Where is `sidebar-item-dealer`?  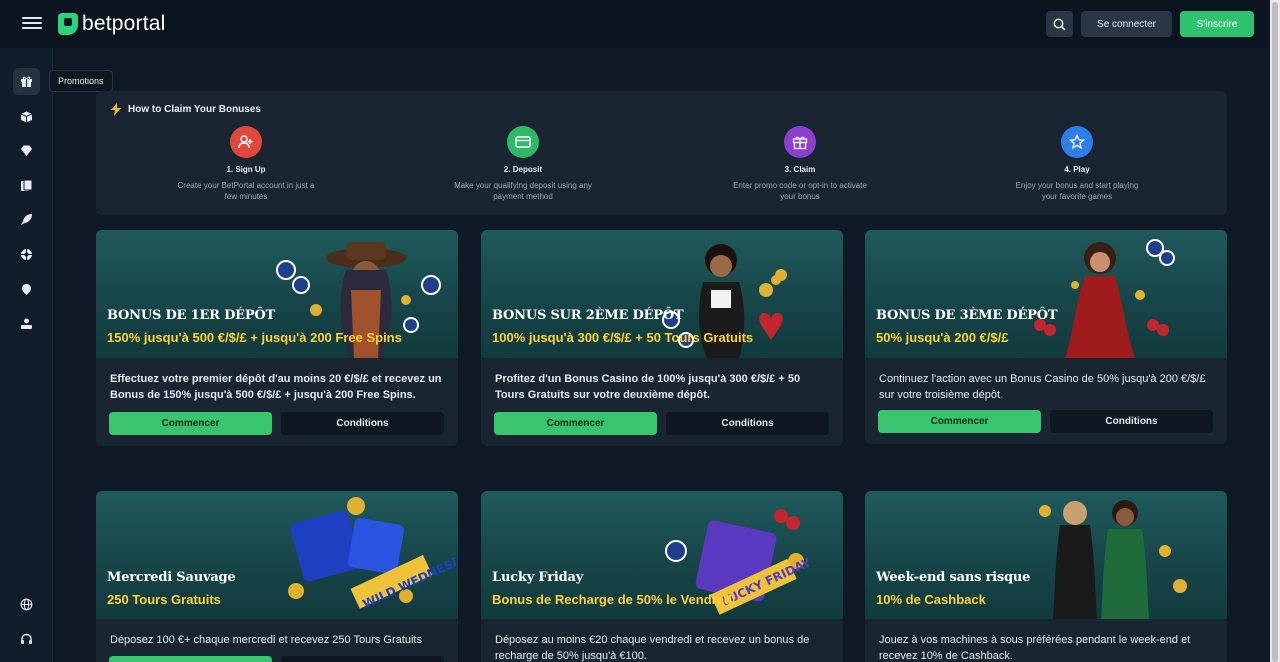
sidebar-item-dealer is located at coordinates (26, 323).